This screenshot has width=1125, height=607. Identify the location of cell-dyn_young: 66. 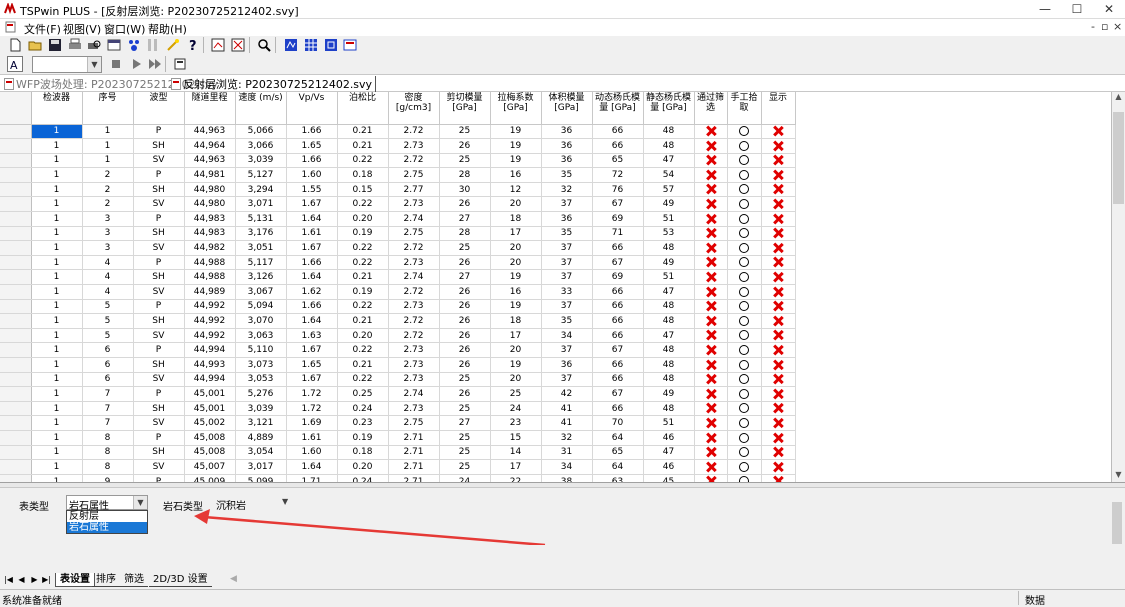
(618, 380).